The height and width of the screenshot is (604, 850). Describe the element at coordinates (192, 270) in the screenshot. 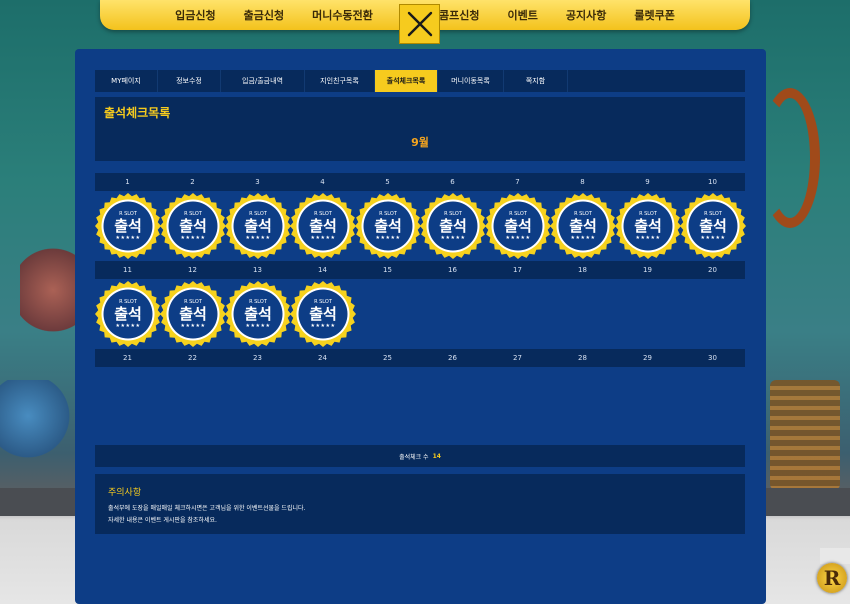

I see `day-number: 12` at that location.